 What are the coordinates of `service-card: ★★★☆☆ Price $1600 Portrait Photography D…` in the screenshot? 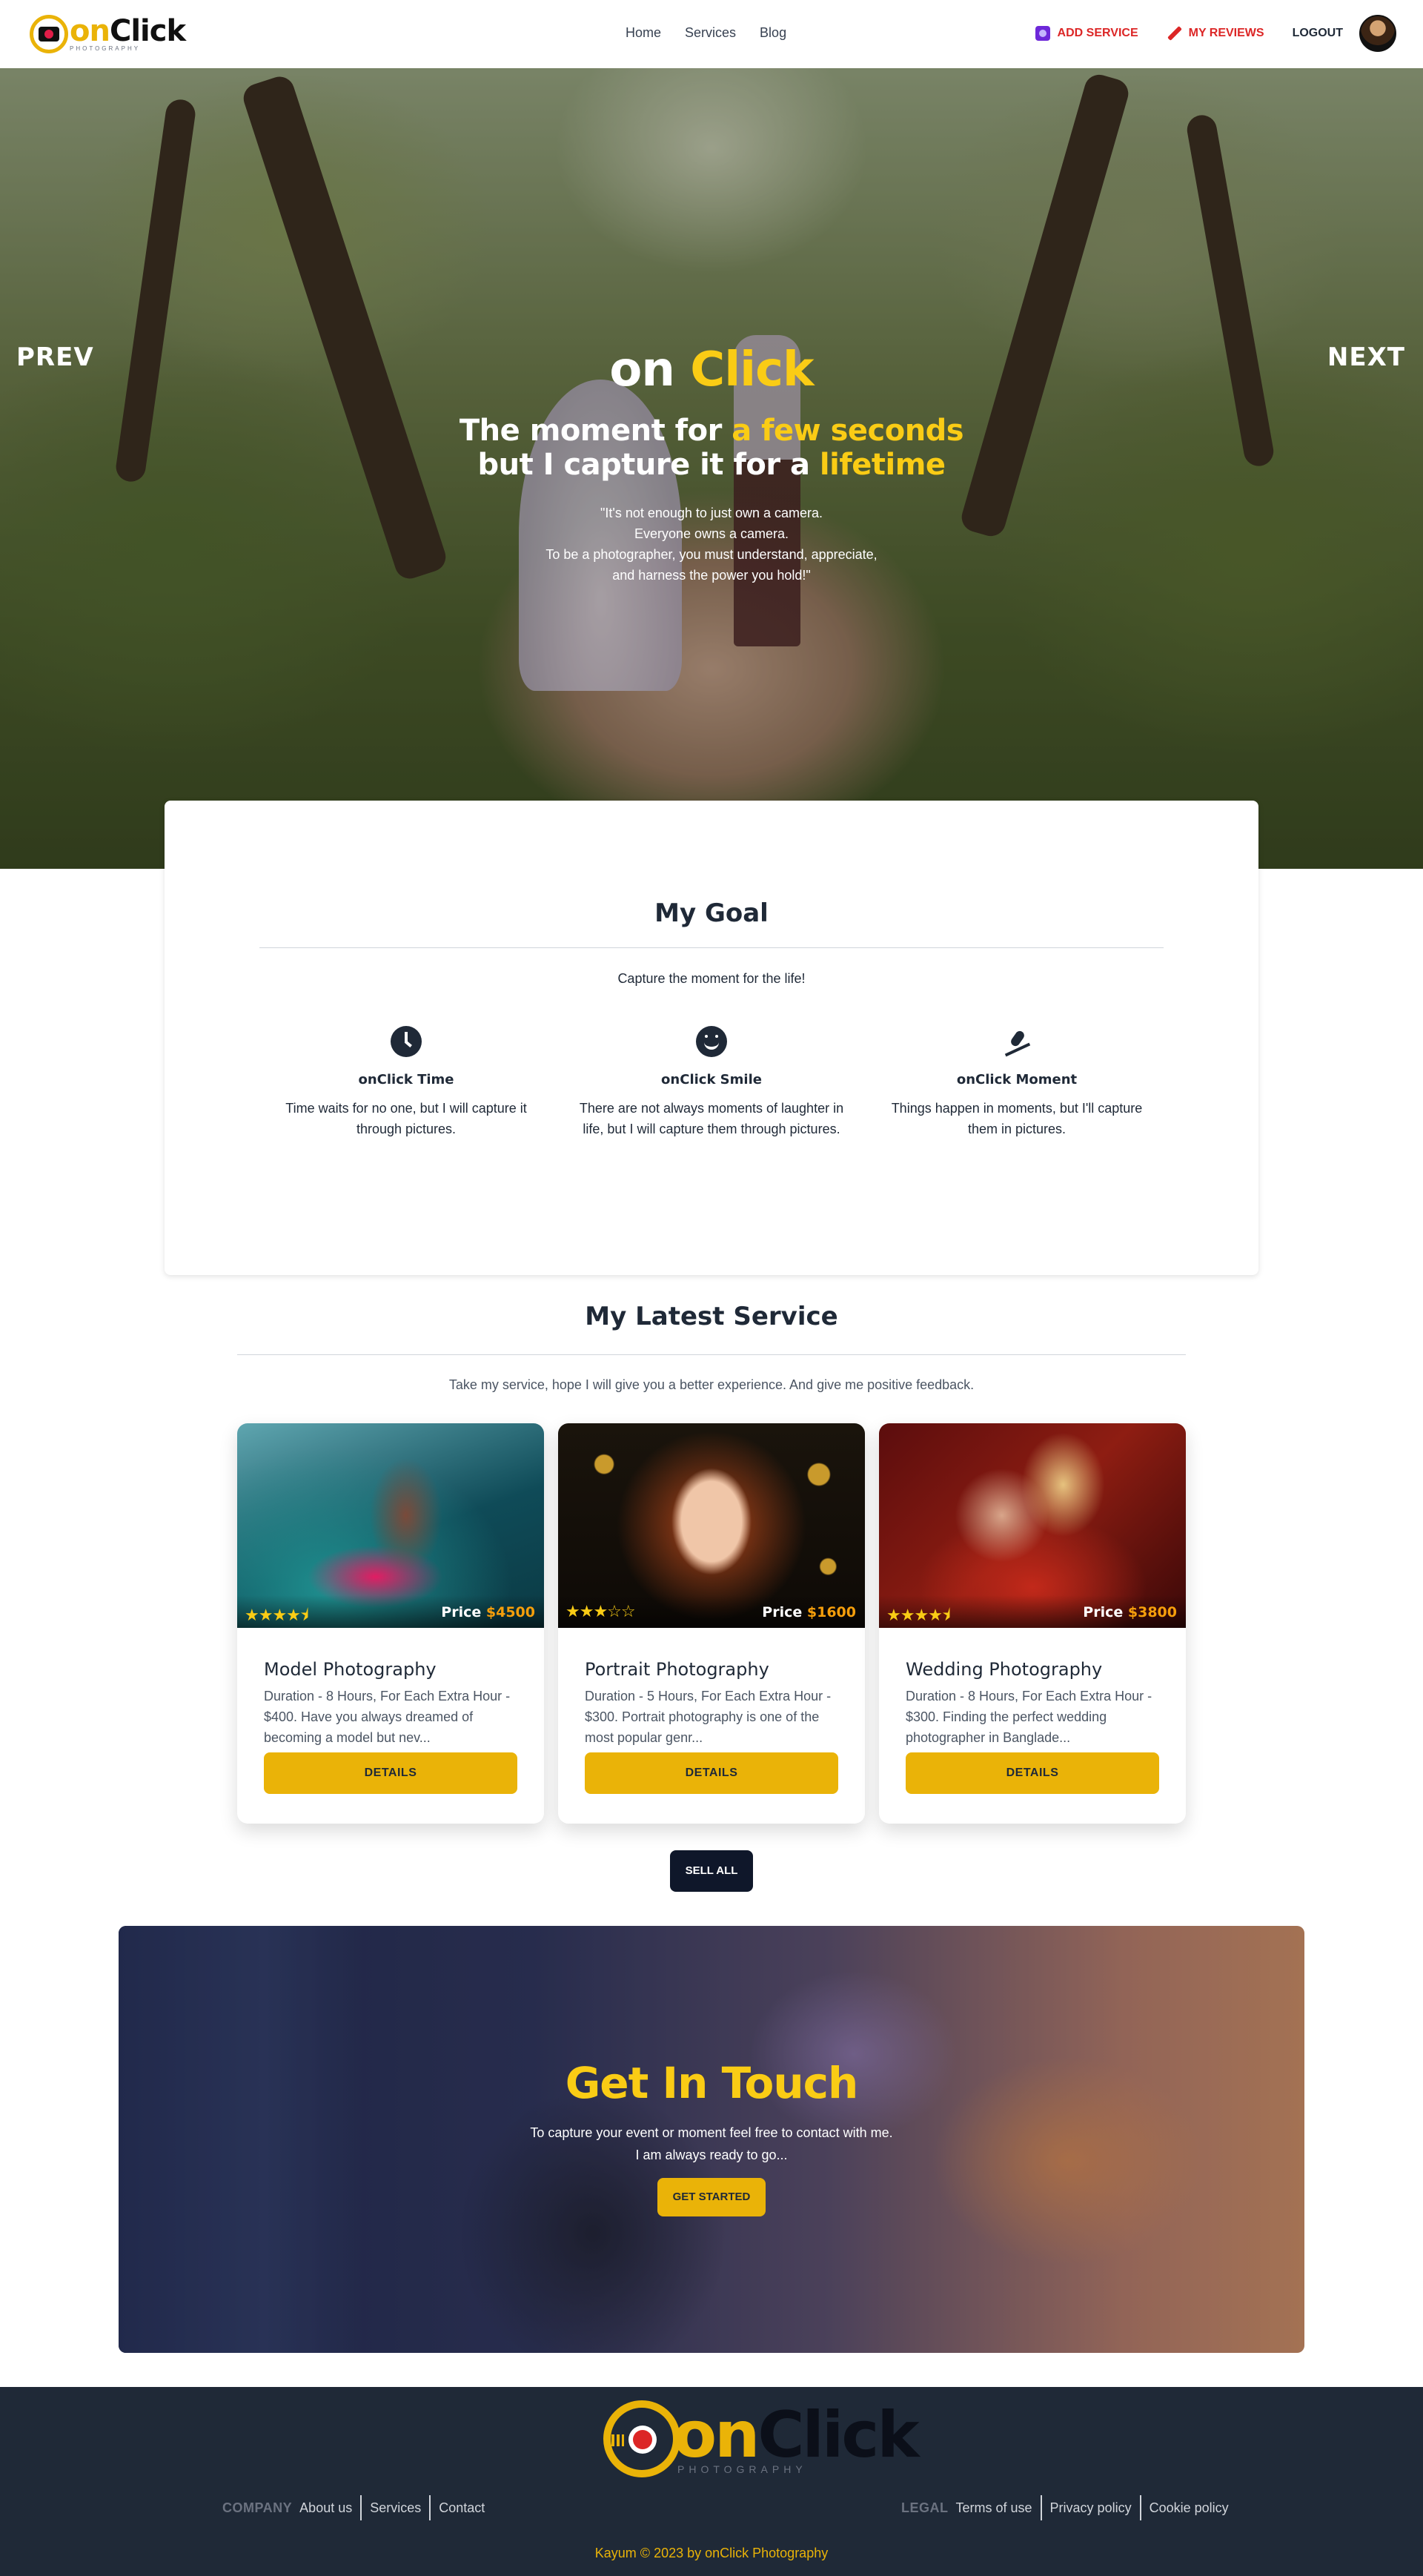 It's located at (711, 1623).